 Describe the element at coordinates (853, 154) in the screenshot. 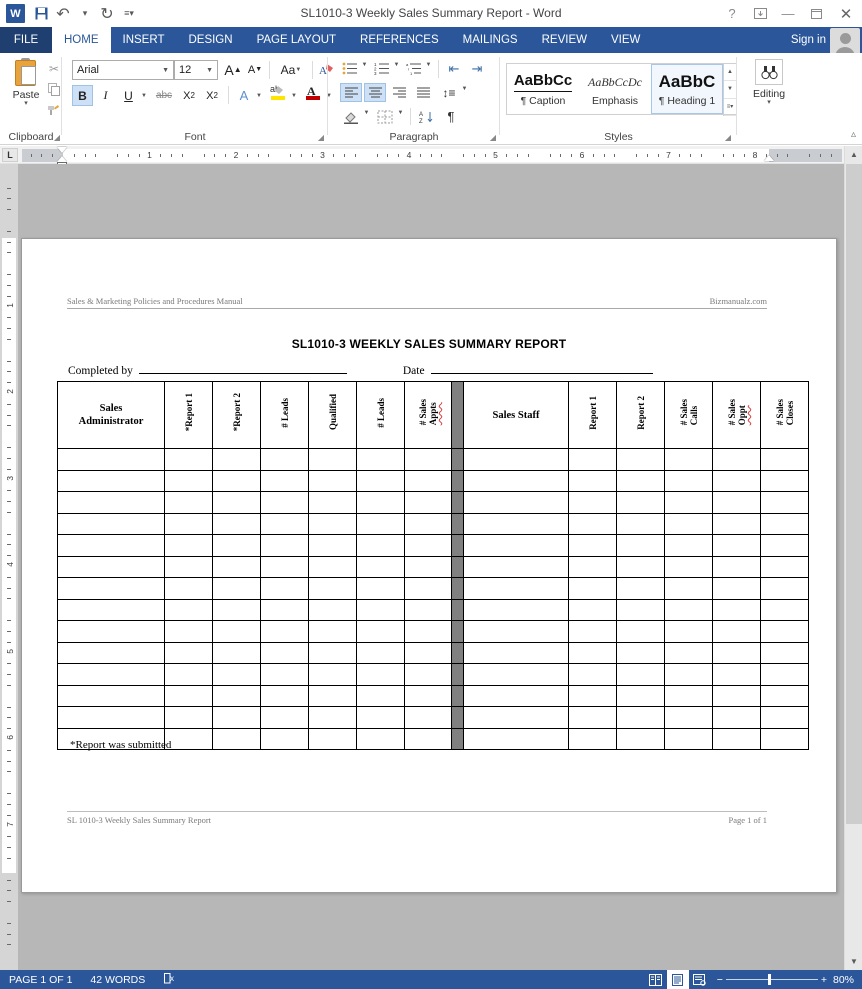

I see `scroll-up-icon: ▲` at that location.